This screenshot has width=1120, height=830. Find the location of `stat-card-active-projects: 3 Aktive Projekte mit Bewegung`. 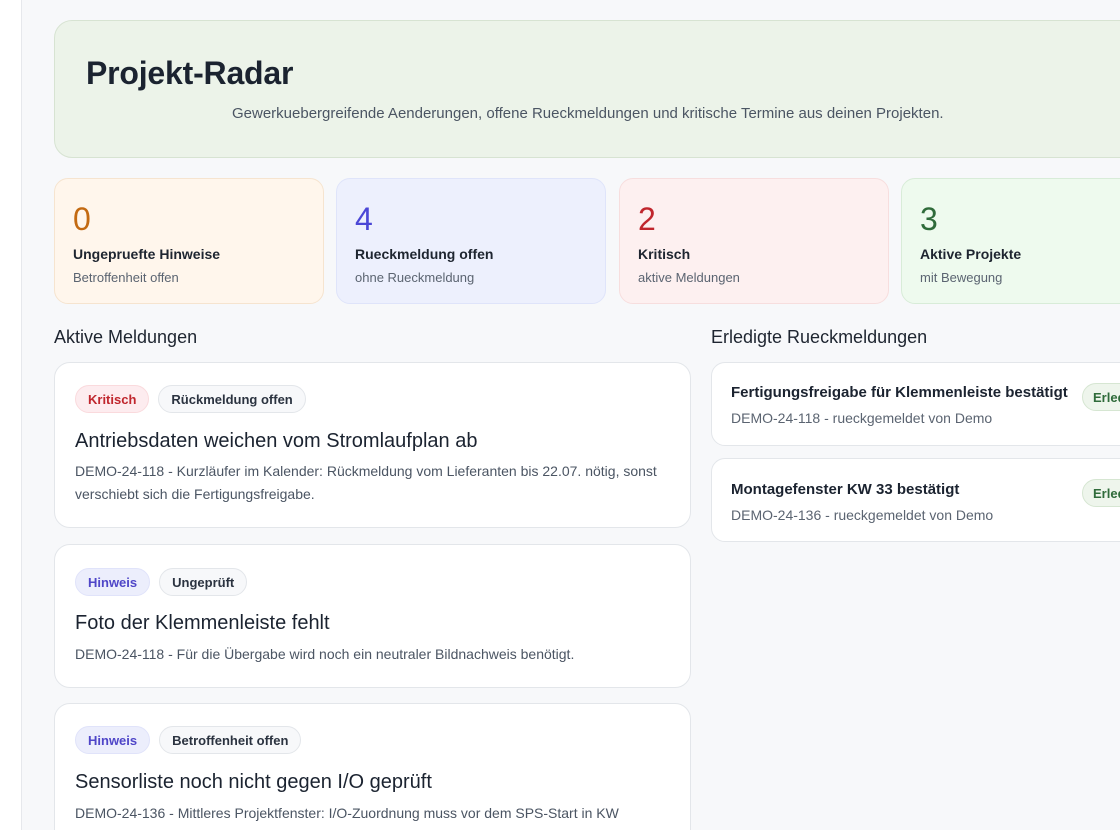

stat-card-active-projects: 3 Aktive Projekte mit Bewegung is located at coordinates (1010, 241).